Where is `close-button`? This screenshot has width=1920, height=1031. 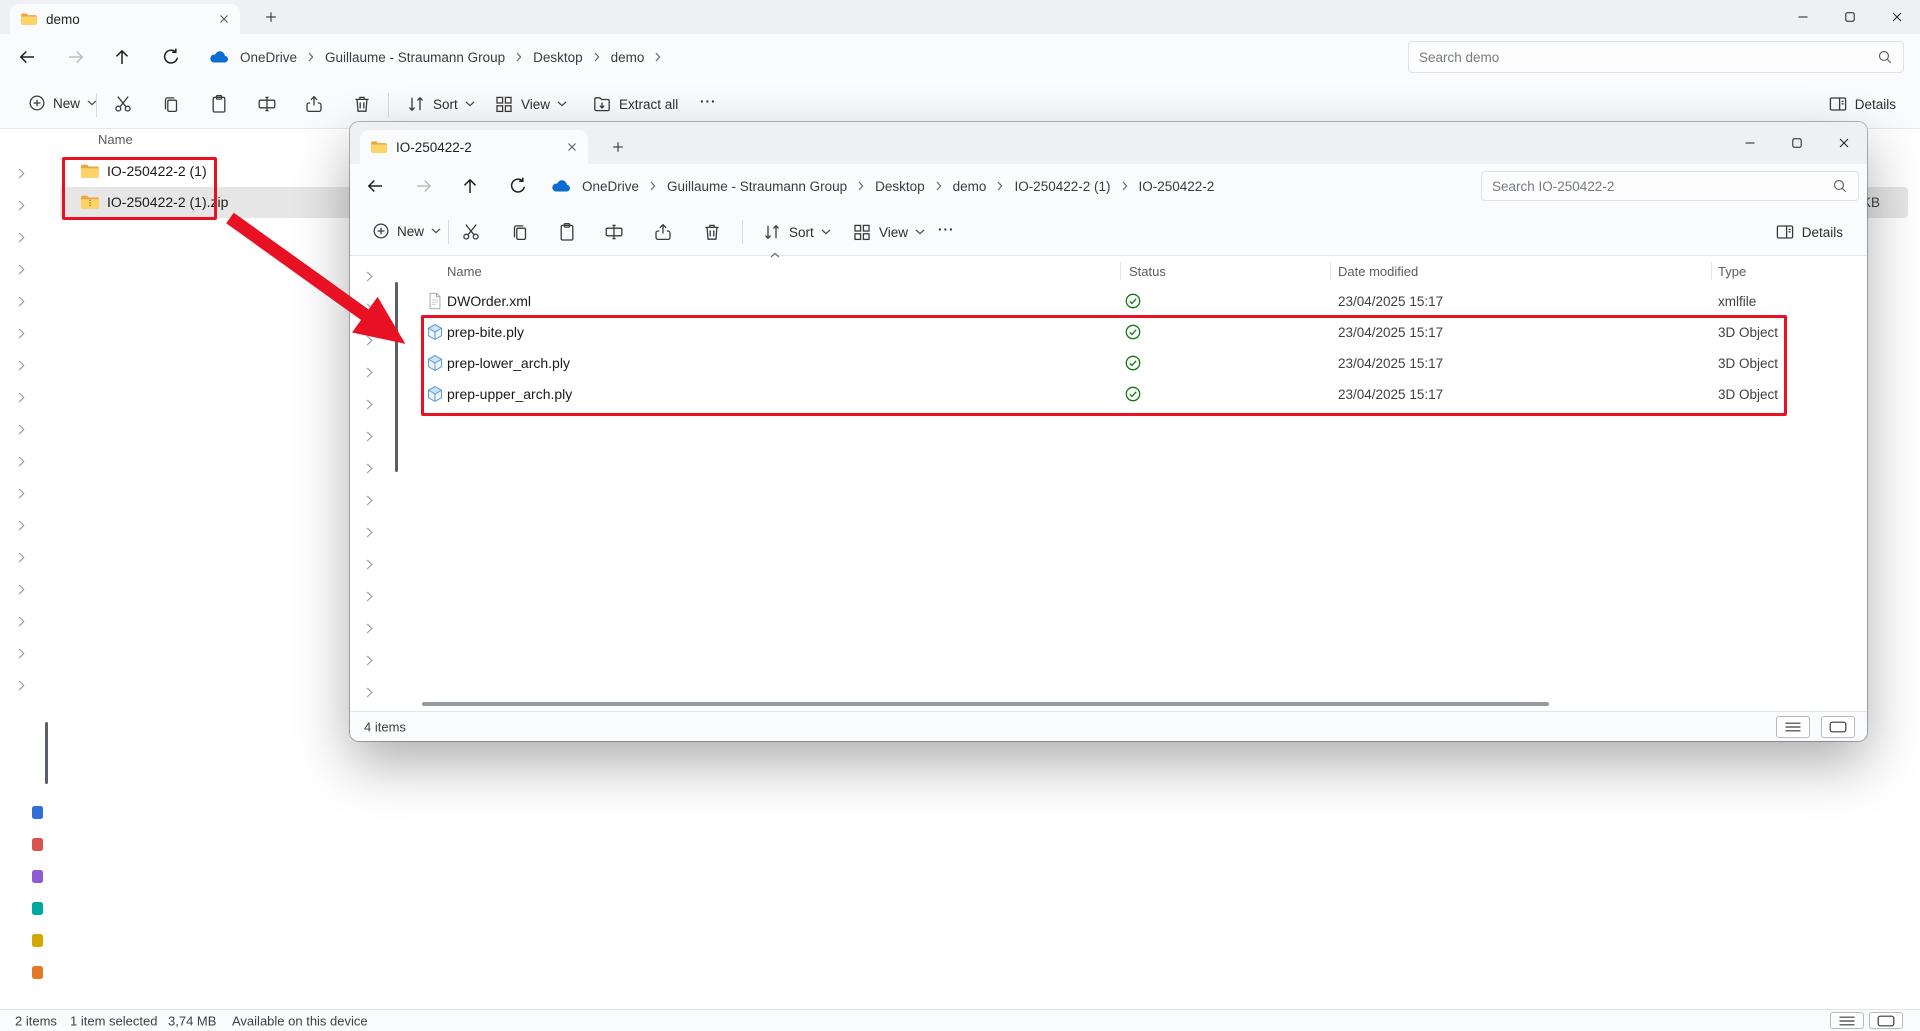
close-button is located at coordinates (1843, 143).